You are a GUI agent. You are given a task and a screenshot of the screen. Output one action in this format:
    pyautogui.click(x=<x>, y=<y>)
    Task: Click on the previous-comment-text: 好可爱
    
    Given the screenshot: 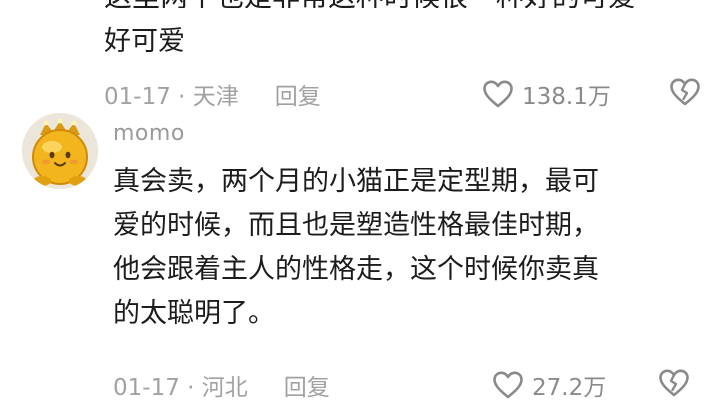 What is the action you would take?
    pyautogui.click(x=144, y=41)
    